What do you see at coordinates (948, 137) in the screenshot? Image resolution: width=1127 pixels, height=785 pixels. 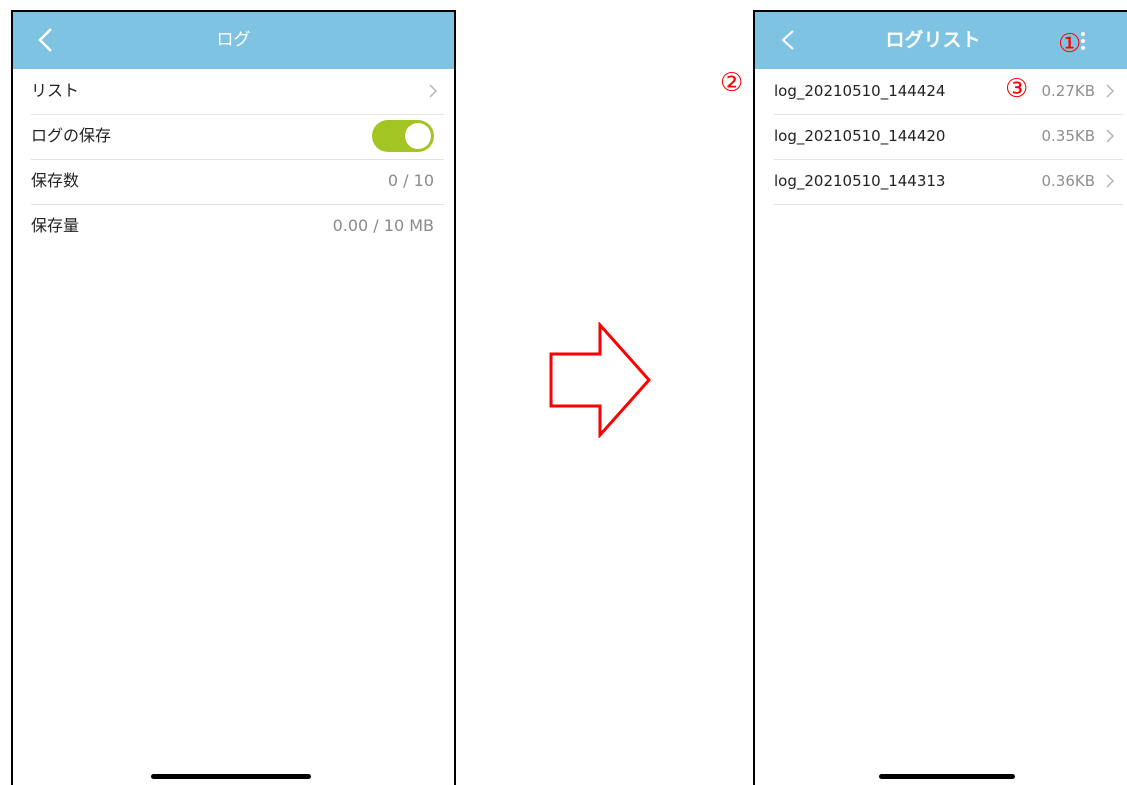 I see `log-file-row: log_20210510_144420 0.35KB` at bounding box center [948, 137].